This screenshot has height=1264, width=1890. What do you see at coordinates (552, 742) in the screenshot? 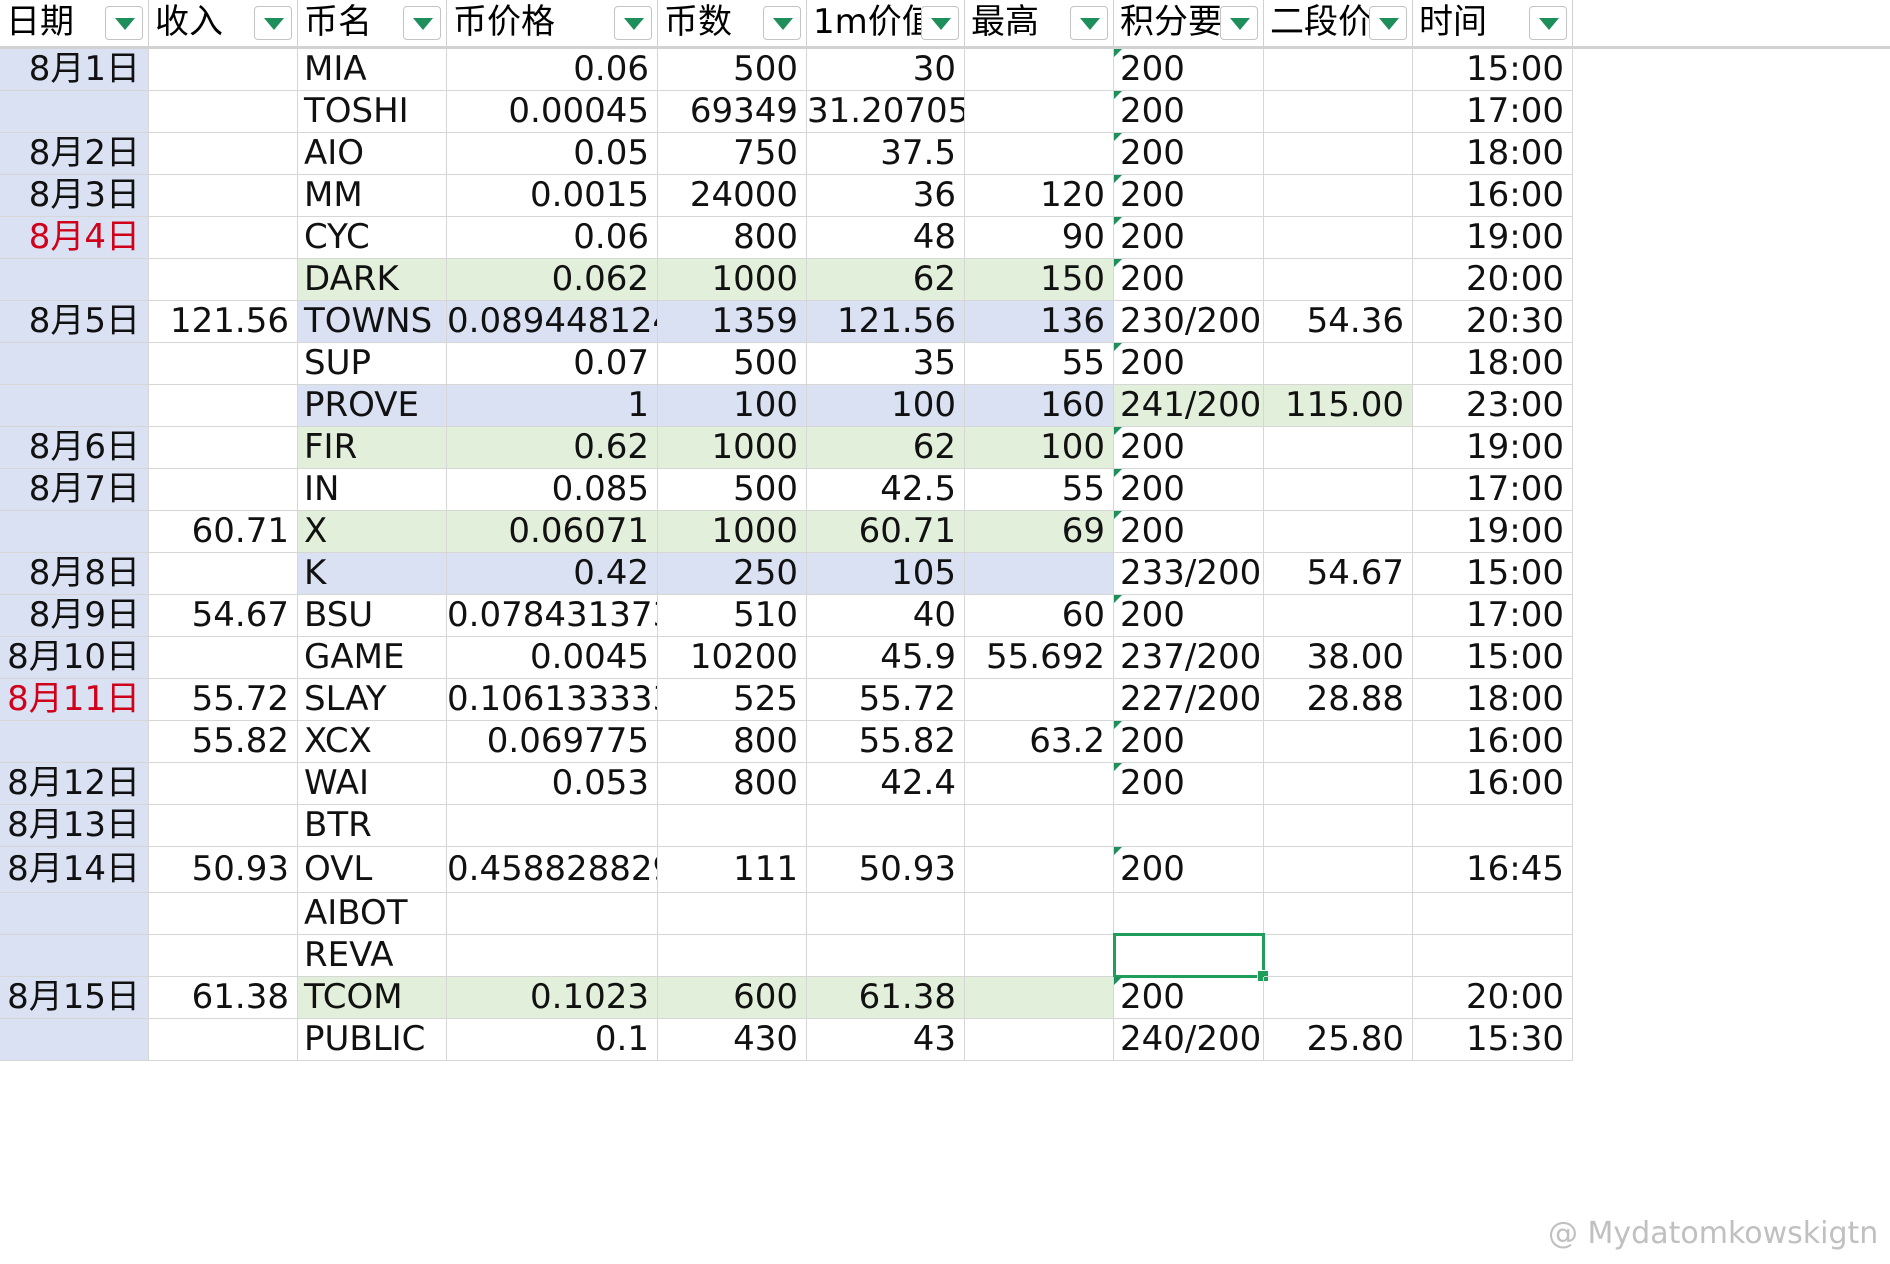
I see `cell-price: 0.069775` at bounding box center [552, 742].